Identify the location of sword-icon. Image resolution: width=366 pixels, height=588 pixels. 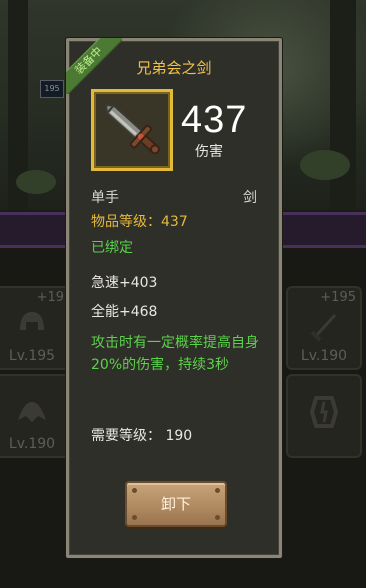
(132, 129).